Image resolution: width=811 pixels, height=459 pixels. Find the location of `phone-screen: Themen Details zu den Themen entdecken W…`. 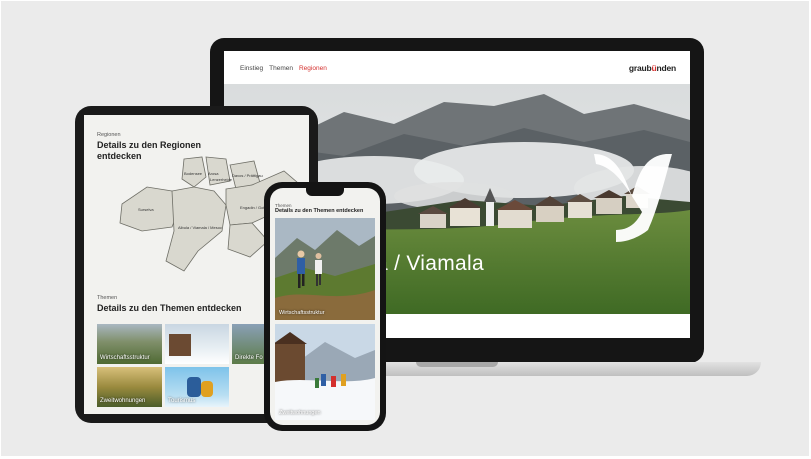

phone-screen: Themen Details zu den Themen entdecken W… is located at coordinates (325, 306).